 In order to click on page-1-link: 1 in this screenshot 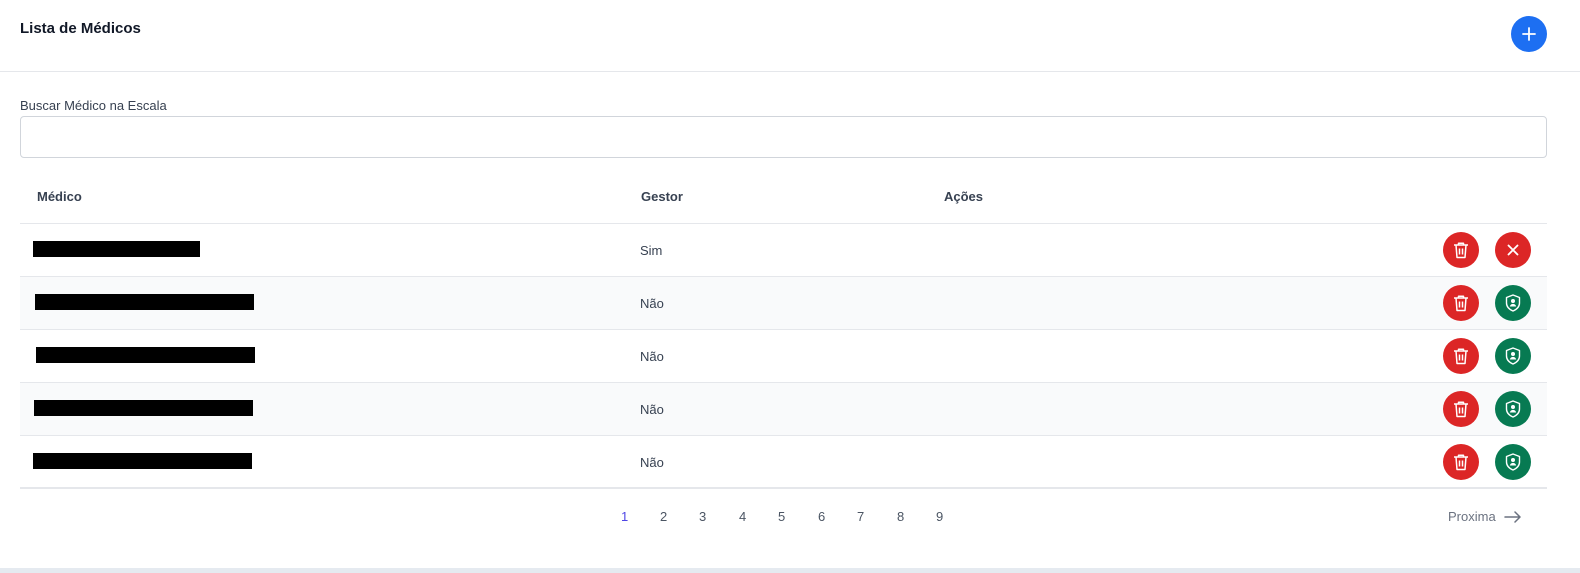, I will do `click(624, 516)`.